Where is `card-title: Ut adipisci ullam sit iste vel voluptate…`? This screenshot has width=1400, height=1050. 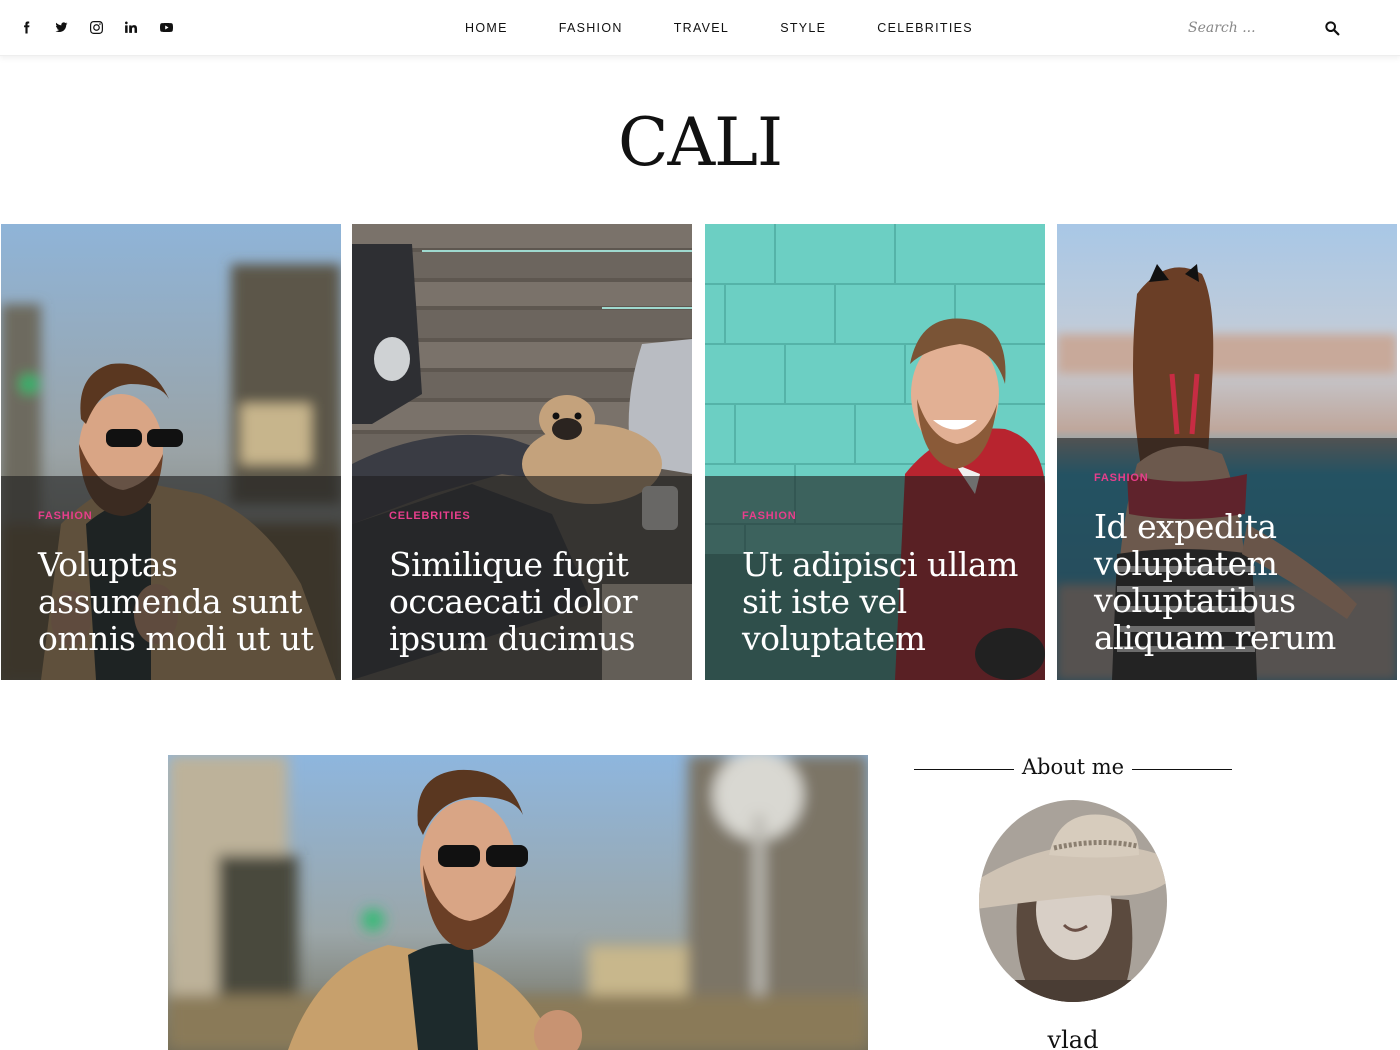
card-title: Ut adipisci ullam sit iste vel voluptate… is located at coordinates (887, 601).